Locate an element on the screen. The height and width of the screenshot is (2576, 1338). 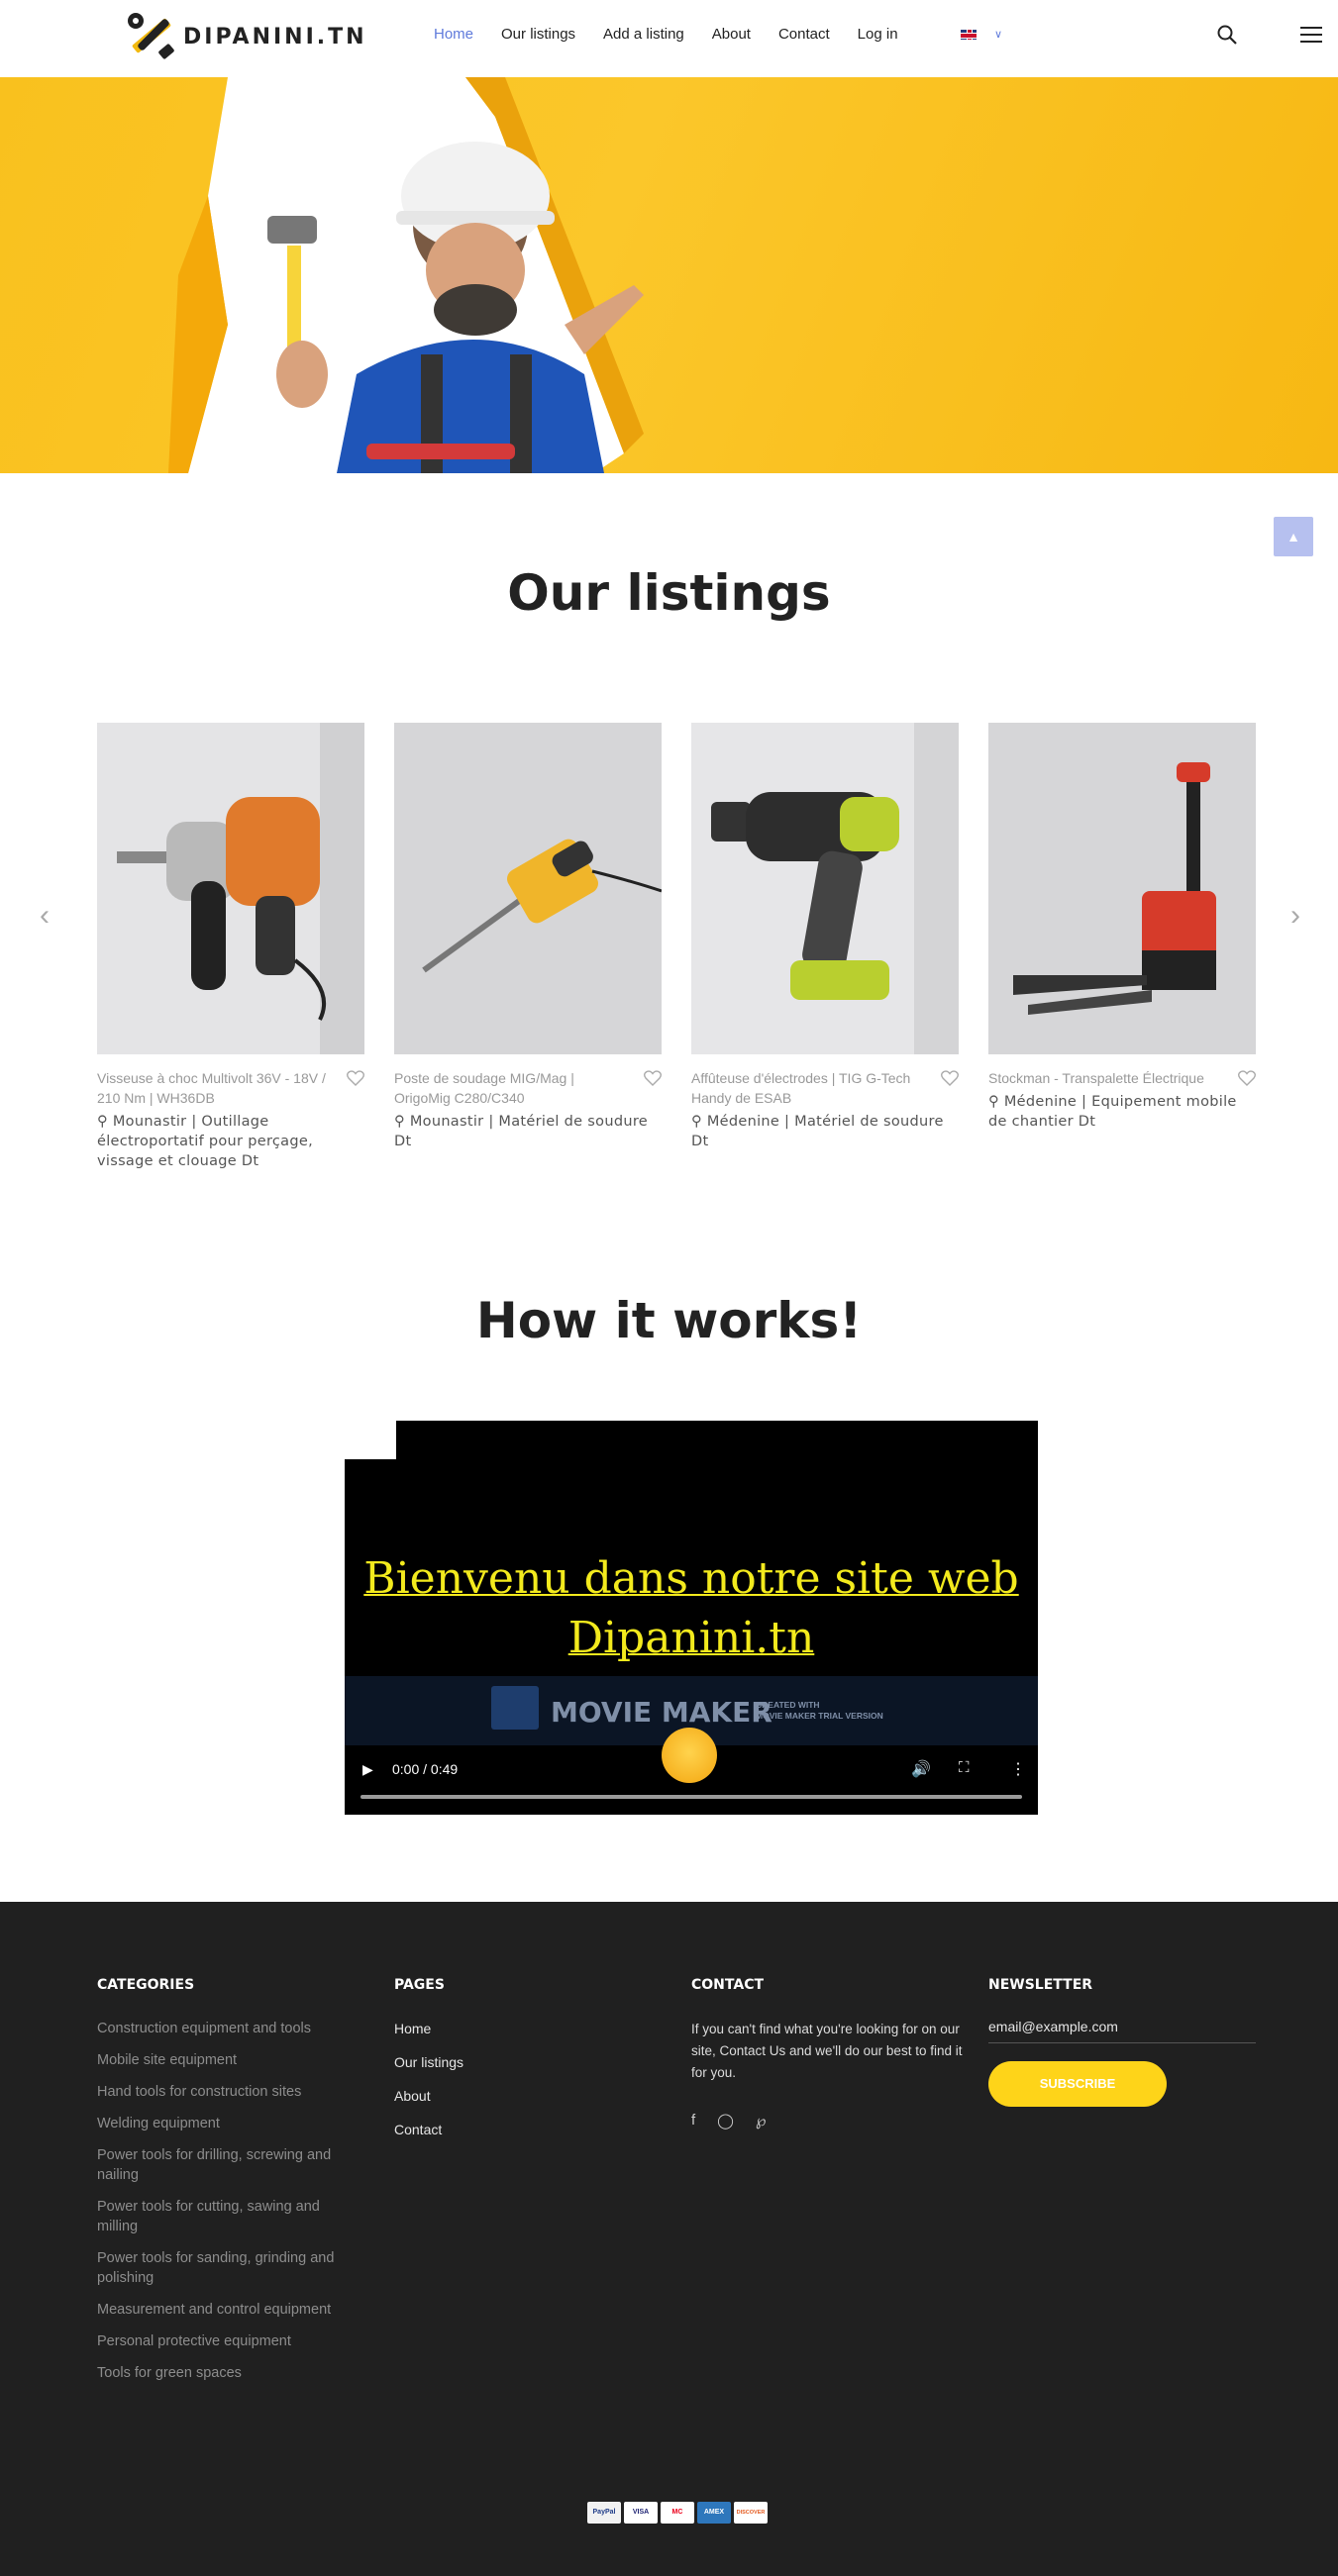
volume-icon: 🔊 is located at coordinates (921, 1769).